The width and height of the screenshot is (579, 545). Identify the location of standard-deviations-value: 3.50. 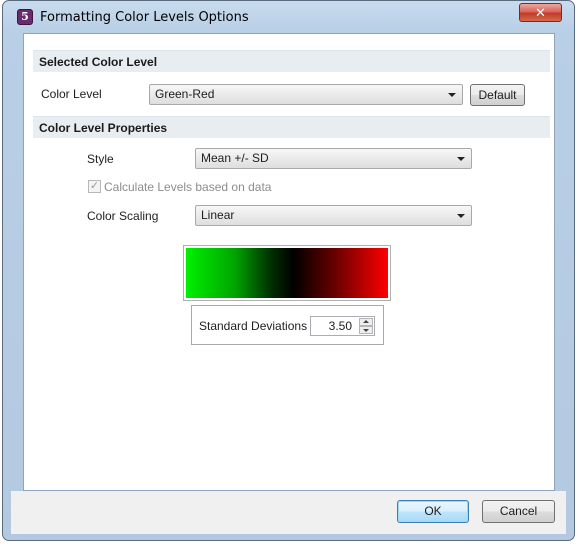
(340, 326).